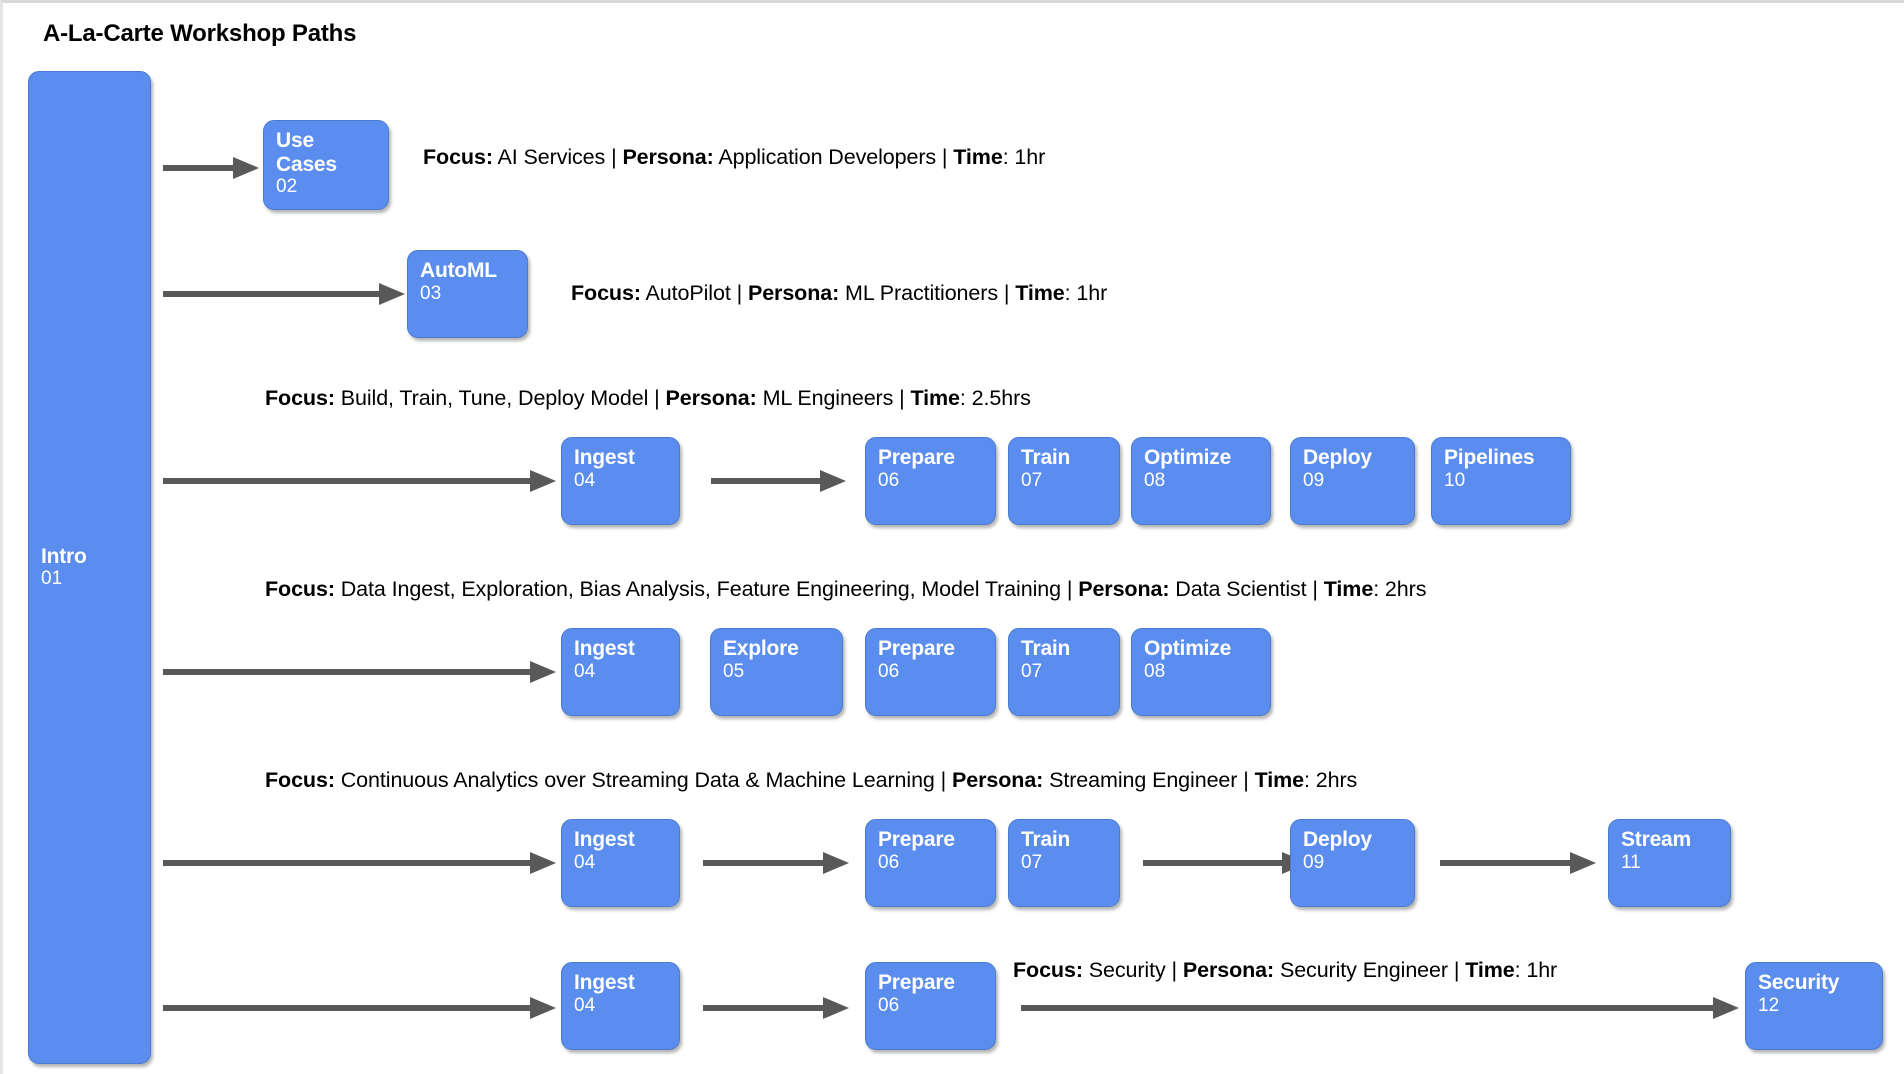 Image resolution: width=1904 pixels, height=1074 pixels. I want to click on node-explore-row4: Explore 05, so click(776, 672).